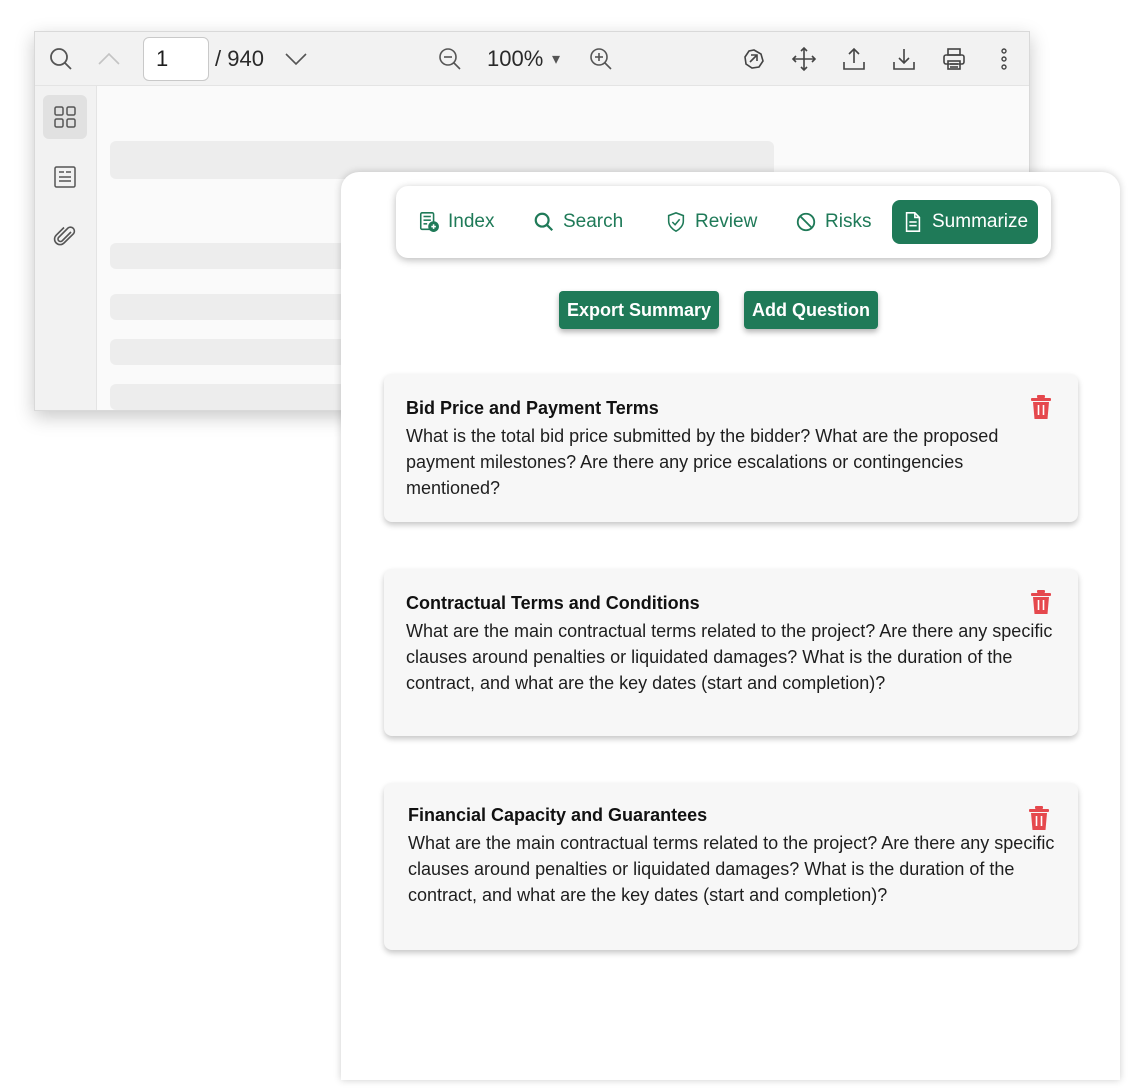 The width and height of the screenshot is (1130, 1089). Describe the element at coordinates (532, 408) in the screenshot. I see `question-title: Bid Price and Payment Terms` at that location.